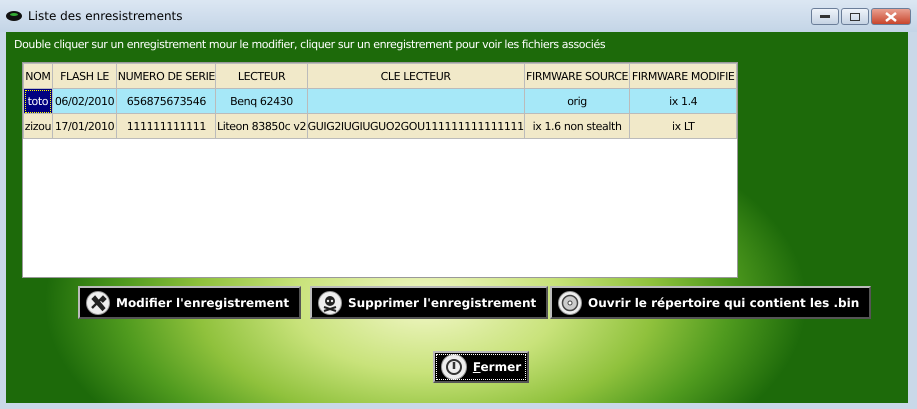 This screenshot has width=917, height=409. I want to click on table-cell: 17/01/2010, so click(84, 126).